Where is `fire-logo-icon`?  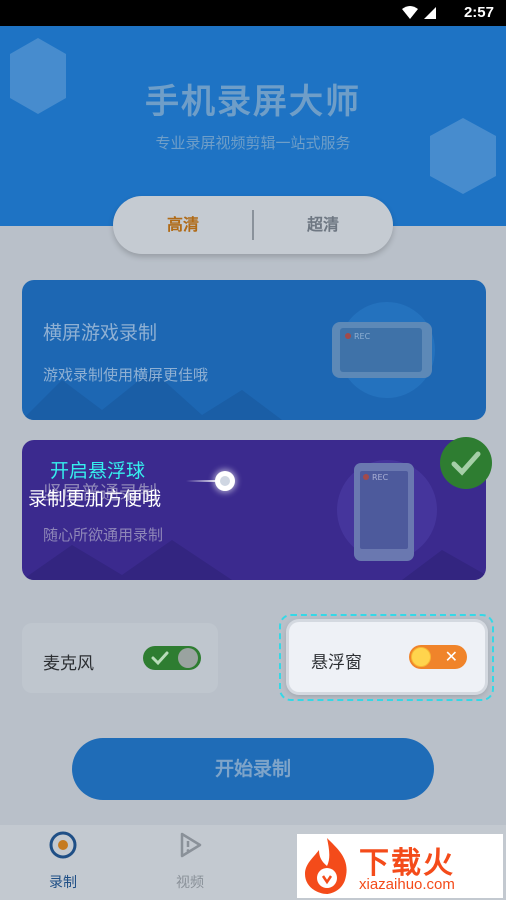 fire-logo-icon is located at coordinates (326, 866).